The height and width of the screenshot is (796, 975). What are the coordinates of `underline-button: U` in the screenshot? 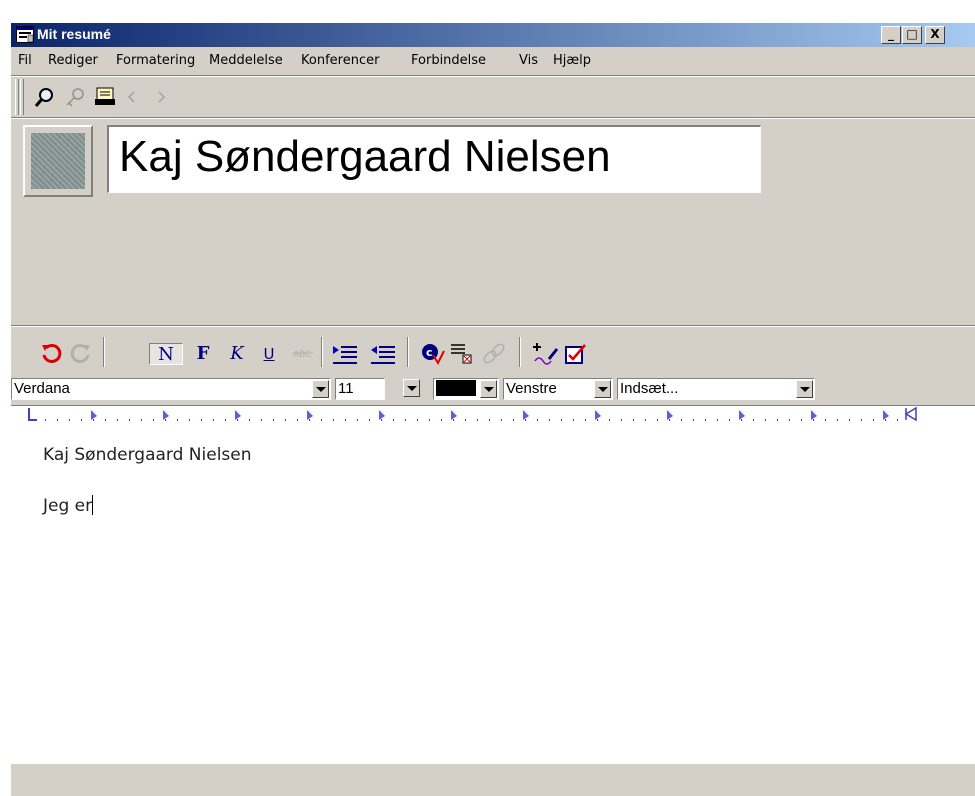 It's located at (269, 354).